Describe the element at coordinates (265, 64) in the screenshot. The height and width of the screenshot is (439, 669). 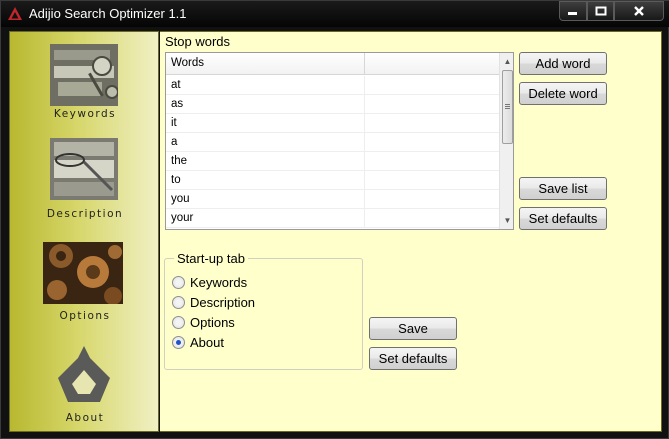
I see `column-header-words: Words` at that location.